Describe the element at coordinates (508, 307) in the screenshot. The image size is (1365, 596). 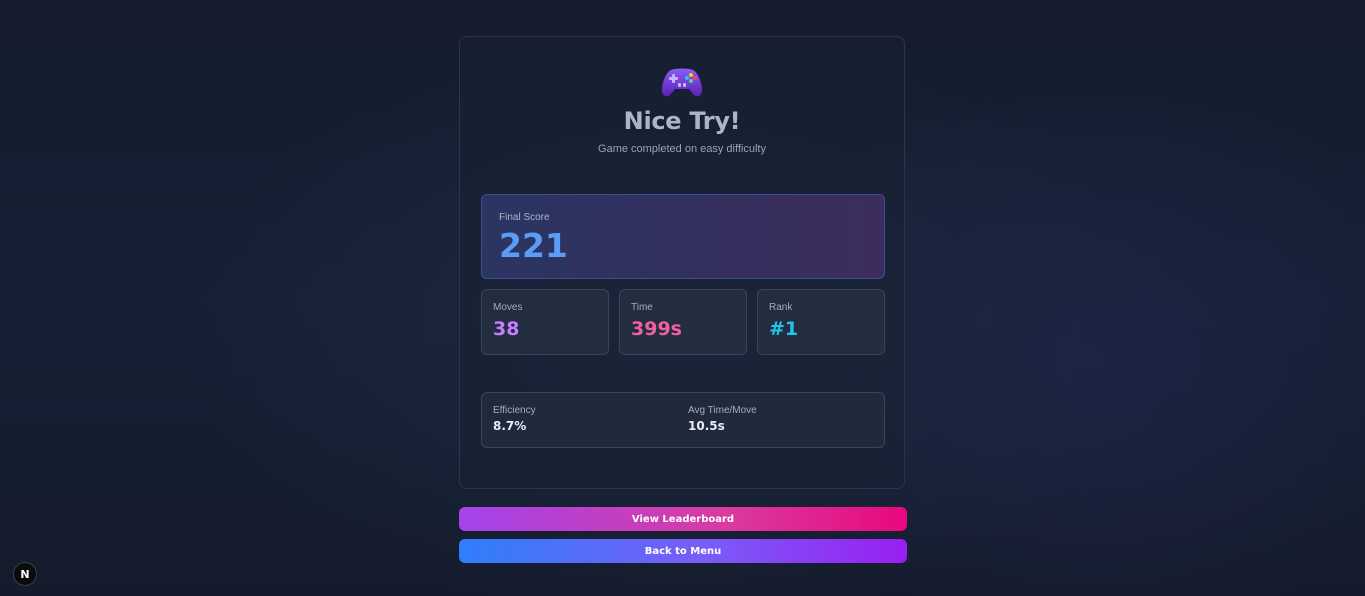
I see `stat-label-moves: Moves` at that location.